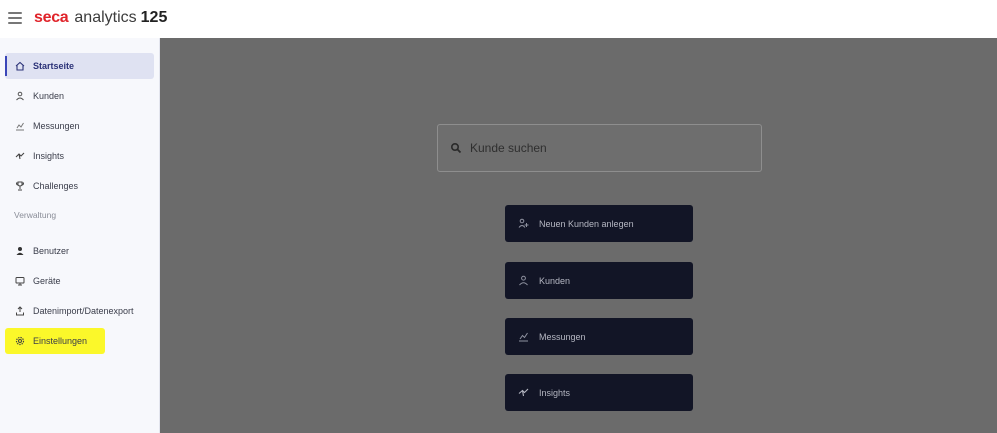 The image size is (997, 433). I want to click on app-title: seca analytics 125, so click(100, 18).